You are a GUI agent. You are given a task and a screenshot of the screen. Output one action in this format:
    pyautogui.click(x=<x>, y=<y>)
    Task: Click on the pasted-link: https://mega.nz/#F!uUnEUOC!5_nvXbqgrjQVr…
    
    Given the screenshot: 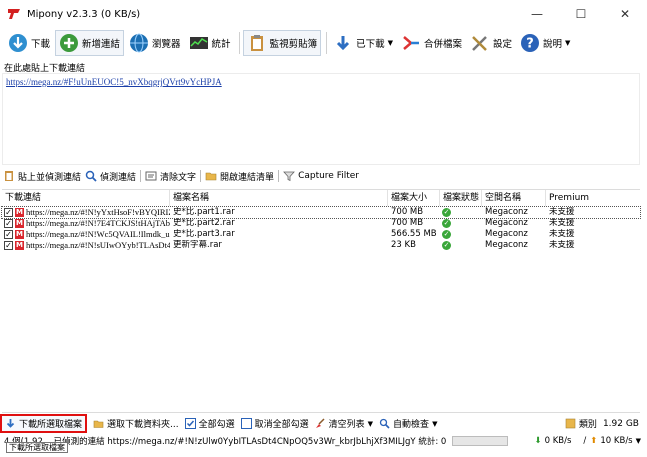 What is the action you would take?
    pyautogui.click(x=114, y=82)
    